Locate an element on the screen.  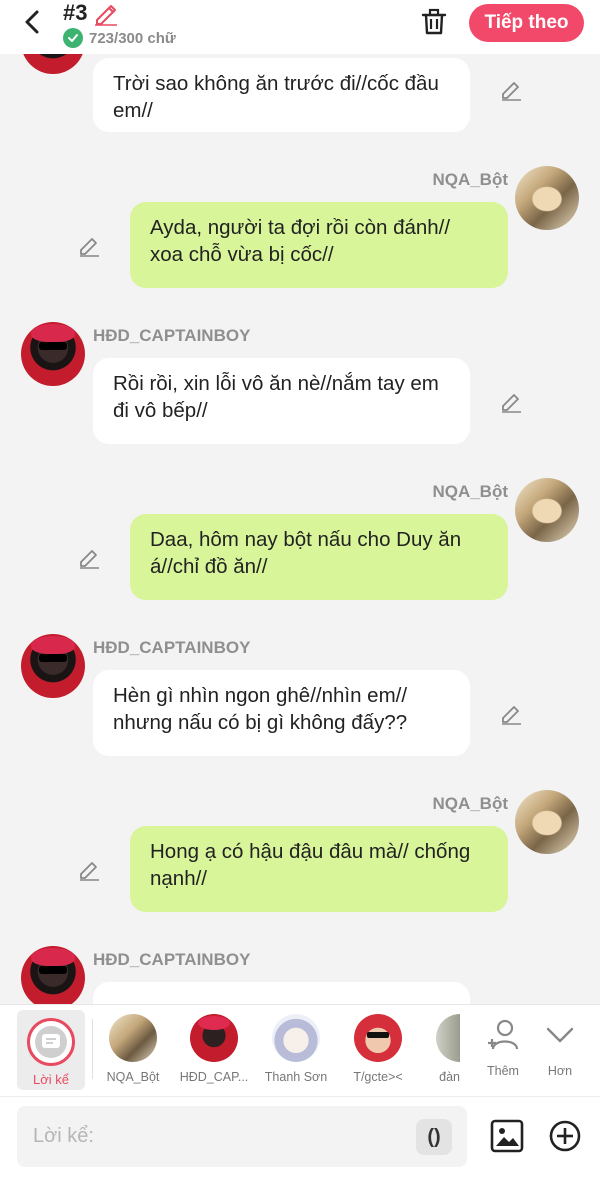
message-bubble: Hong ạ có hậu đậu đâu mà// chống nạnh// is located at coordinates (319, 869).